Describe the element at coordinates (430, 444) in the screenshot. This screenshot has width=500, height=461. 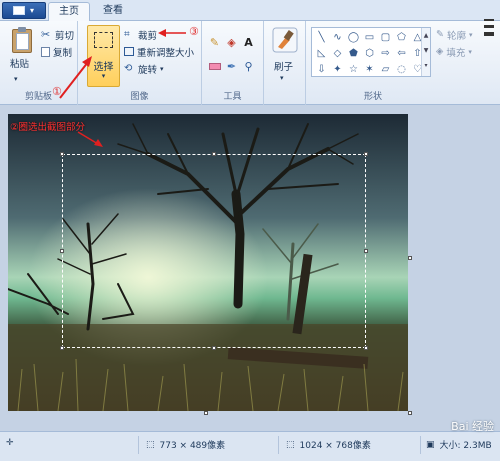
I see `disk-icon: ▣` at that location.